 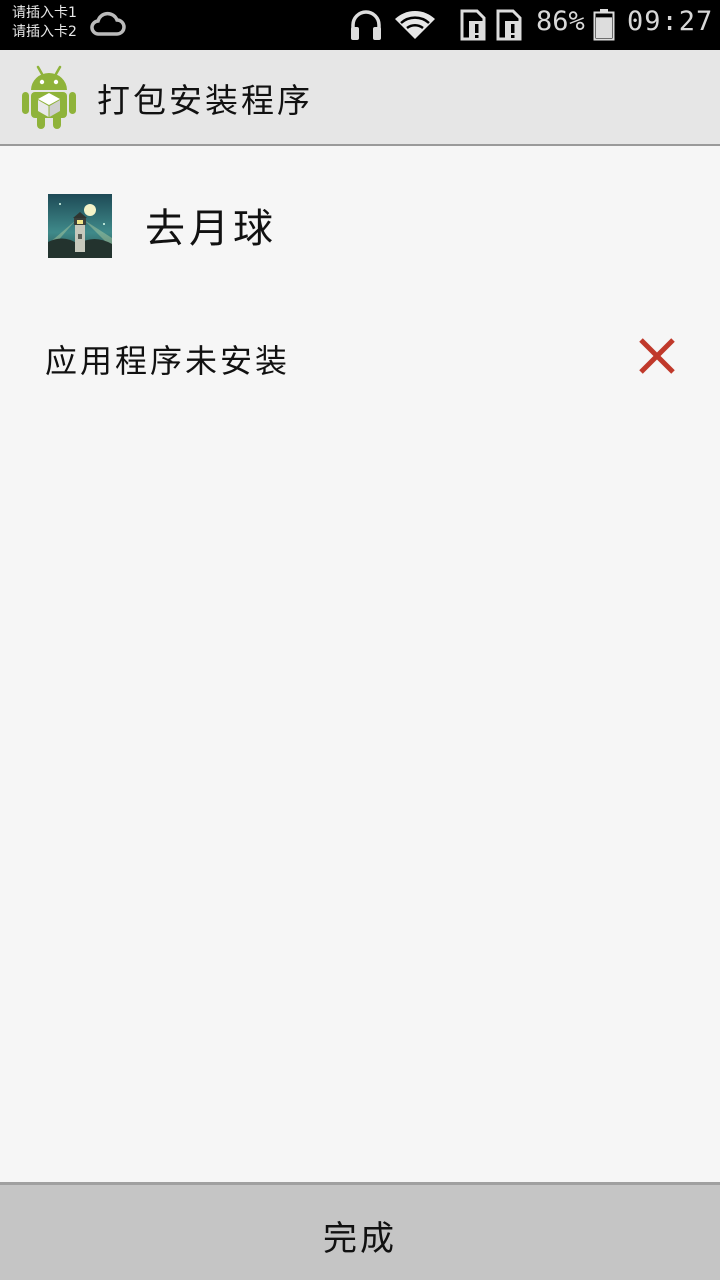 What do you see at coordinates (49, 97) in the screenshot?
I see `android-package-icon` at bounding box center [49, 97].